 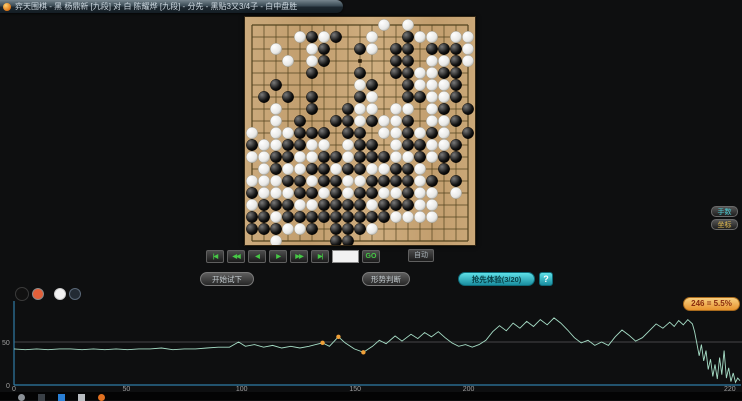 I want to click on back-button: ◀, so click(x=257, y=256).